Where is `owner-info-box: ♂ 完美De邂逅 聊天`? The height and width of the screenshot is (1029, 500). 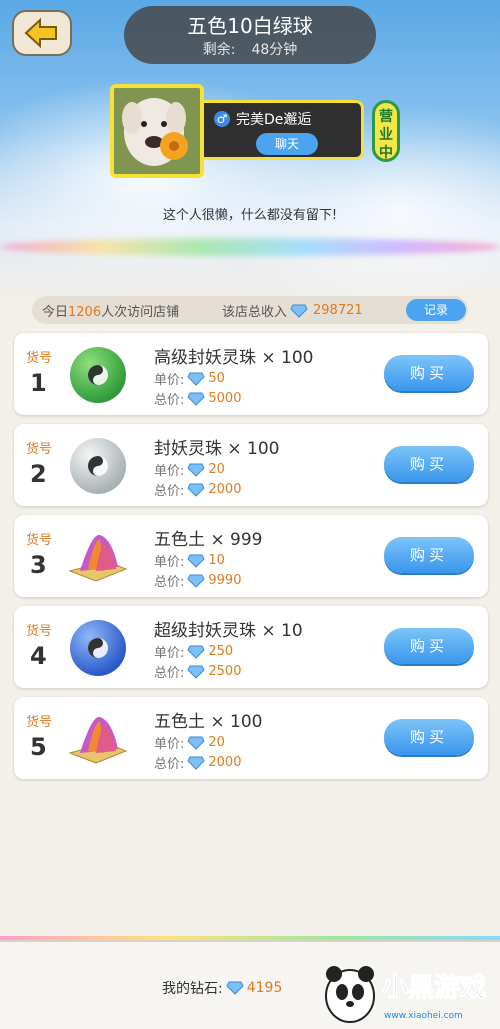 owner-info-box: ♂ 完美De邂逅 聊天 is located at coordinates (284, 130).